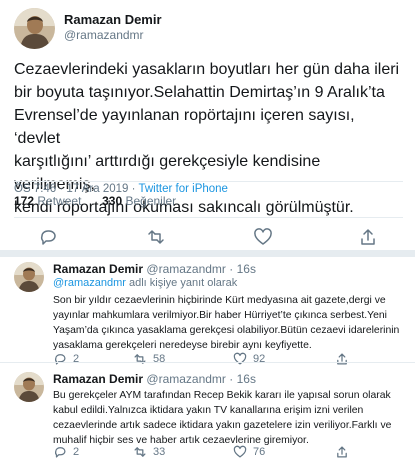  What do you see at coordinates (89, 283) in the screenshot?
I see `reply-to-handle: @ramazandmr` at bounding box center [89, 283].